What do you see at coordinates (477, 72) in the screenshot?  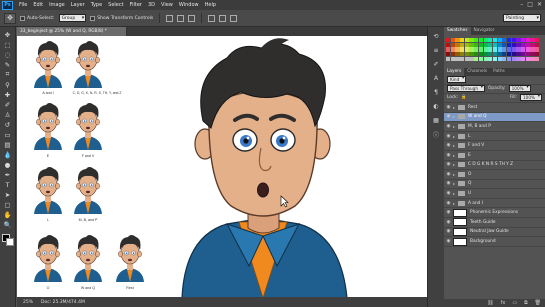 I see `tab-channels: Channels` at bounding box center [477, 72].